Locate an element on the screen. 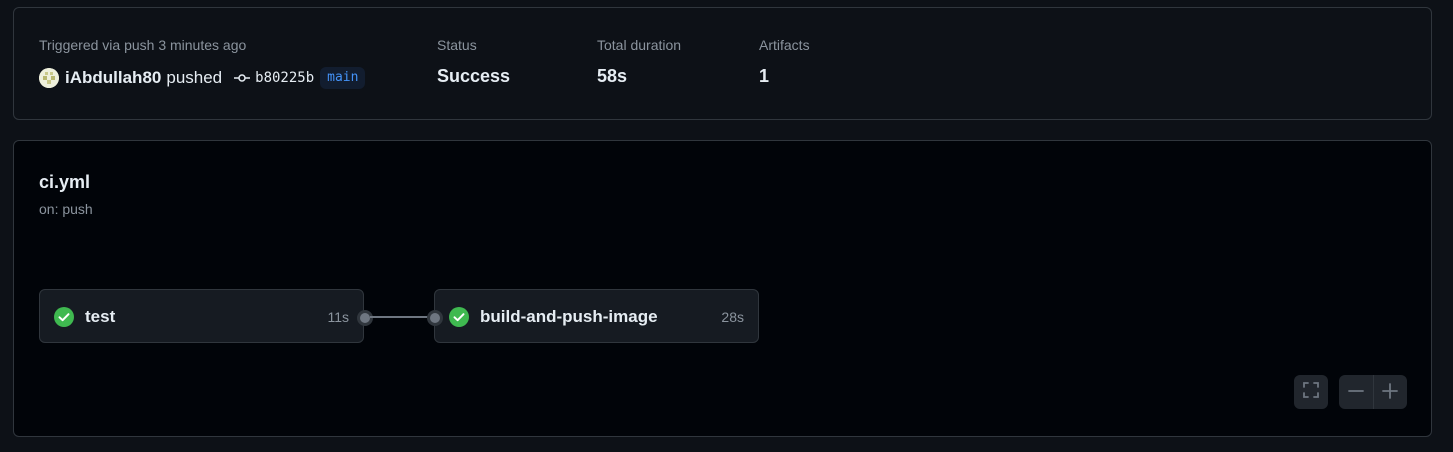 This screenshot has height=452, width=1453. zoom-out-button is located at coordinates (1356, 392).